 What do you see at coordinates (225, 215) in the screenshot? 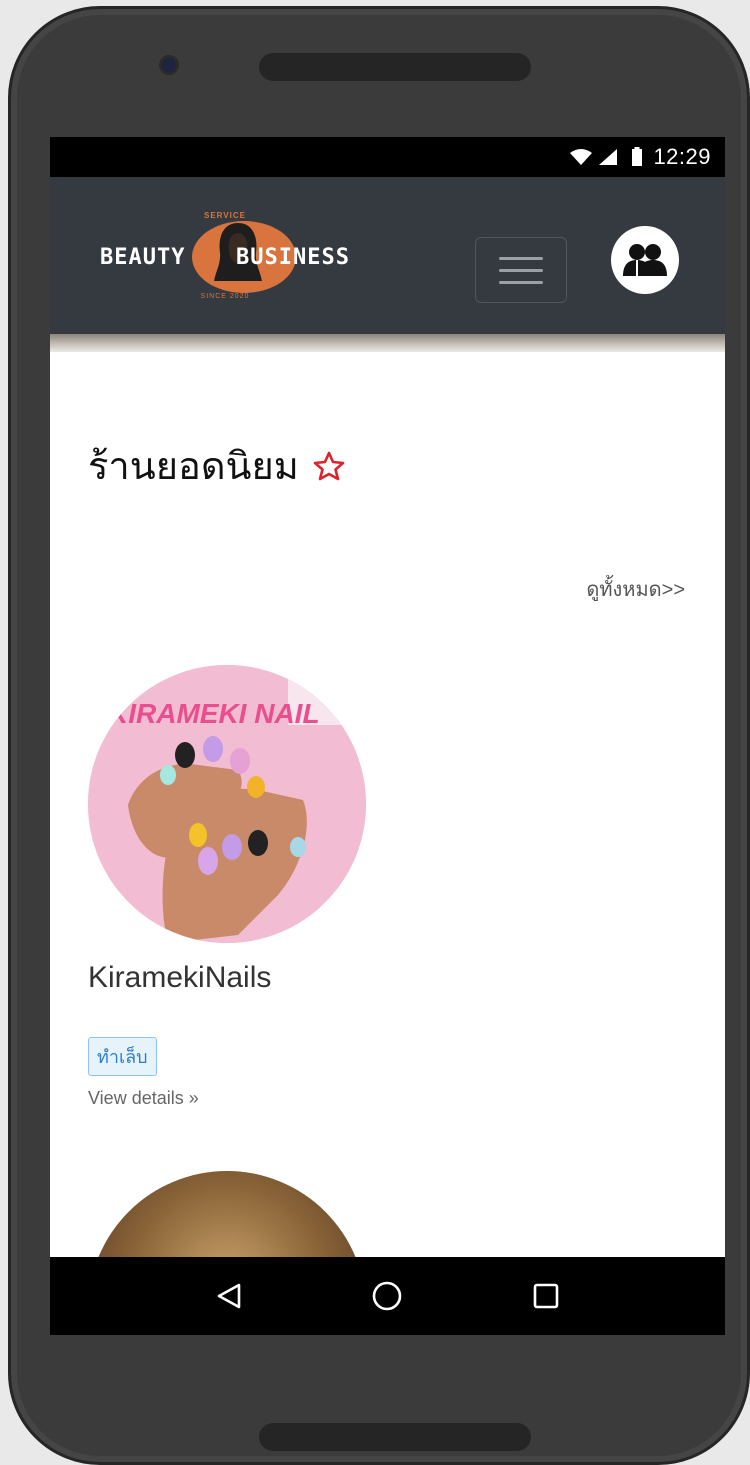
I see `logo-top-text: SERVICE` at bounding box center [225, 215].